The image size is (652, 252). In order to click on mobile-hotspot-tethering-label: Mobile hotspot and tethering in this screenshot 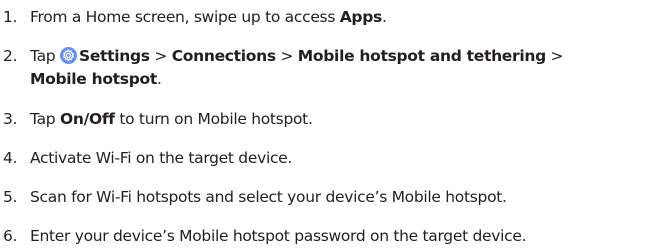, I will do `click(421, 56)`.